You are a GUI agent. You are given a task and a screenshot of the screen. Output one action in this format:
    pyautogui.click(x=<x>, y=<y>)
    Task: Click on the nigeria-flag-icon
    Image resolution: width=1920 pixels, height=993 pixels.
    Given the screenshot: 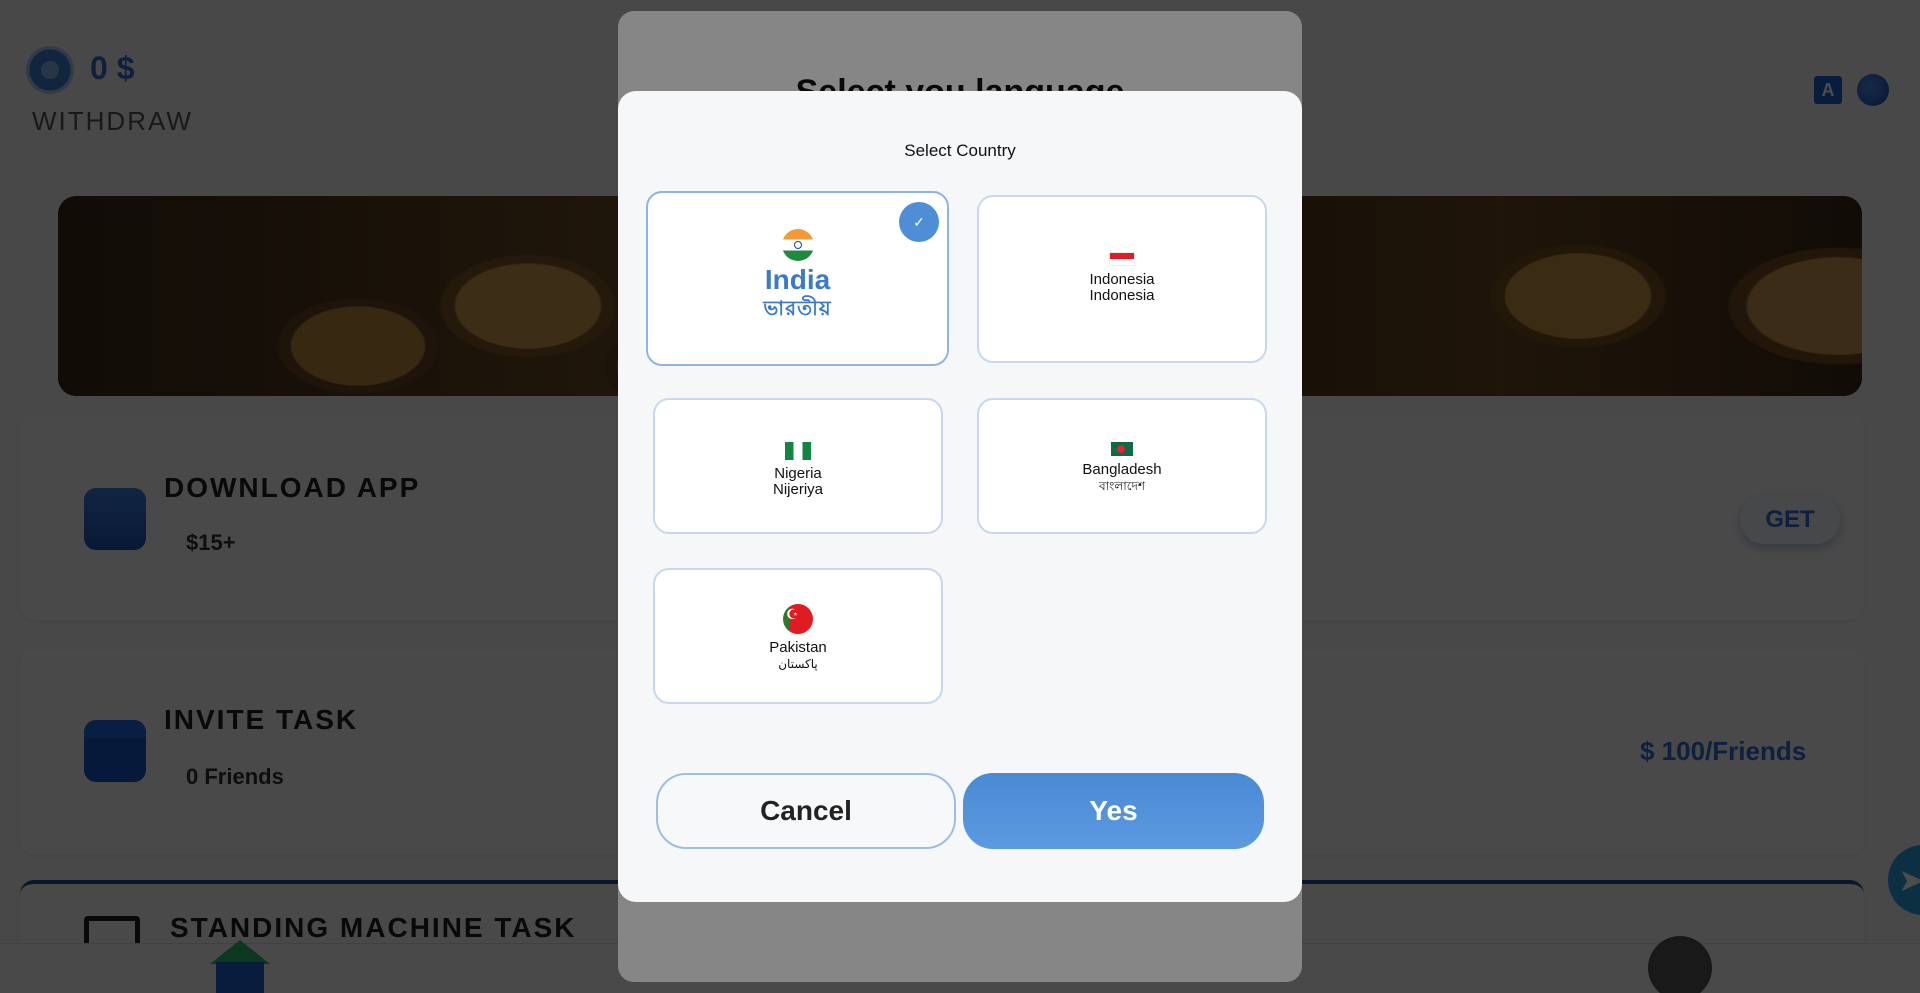 What is the action you would take?
    pyautogui.click(x=798, y=451)
    